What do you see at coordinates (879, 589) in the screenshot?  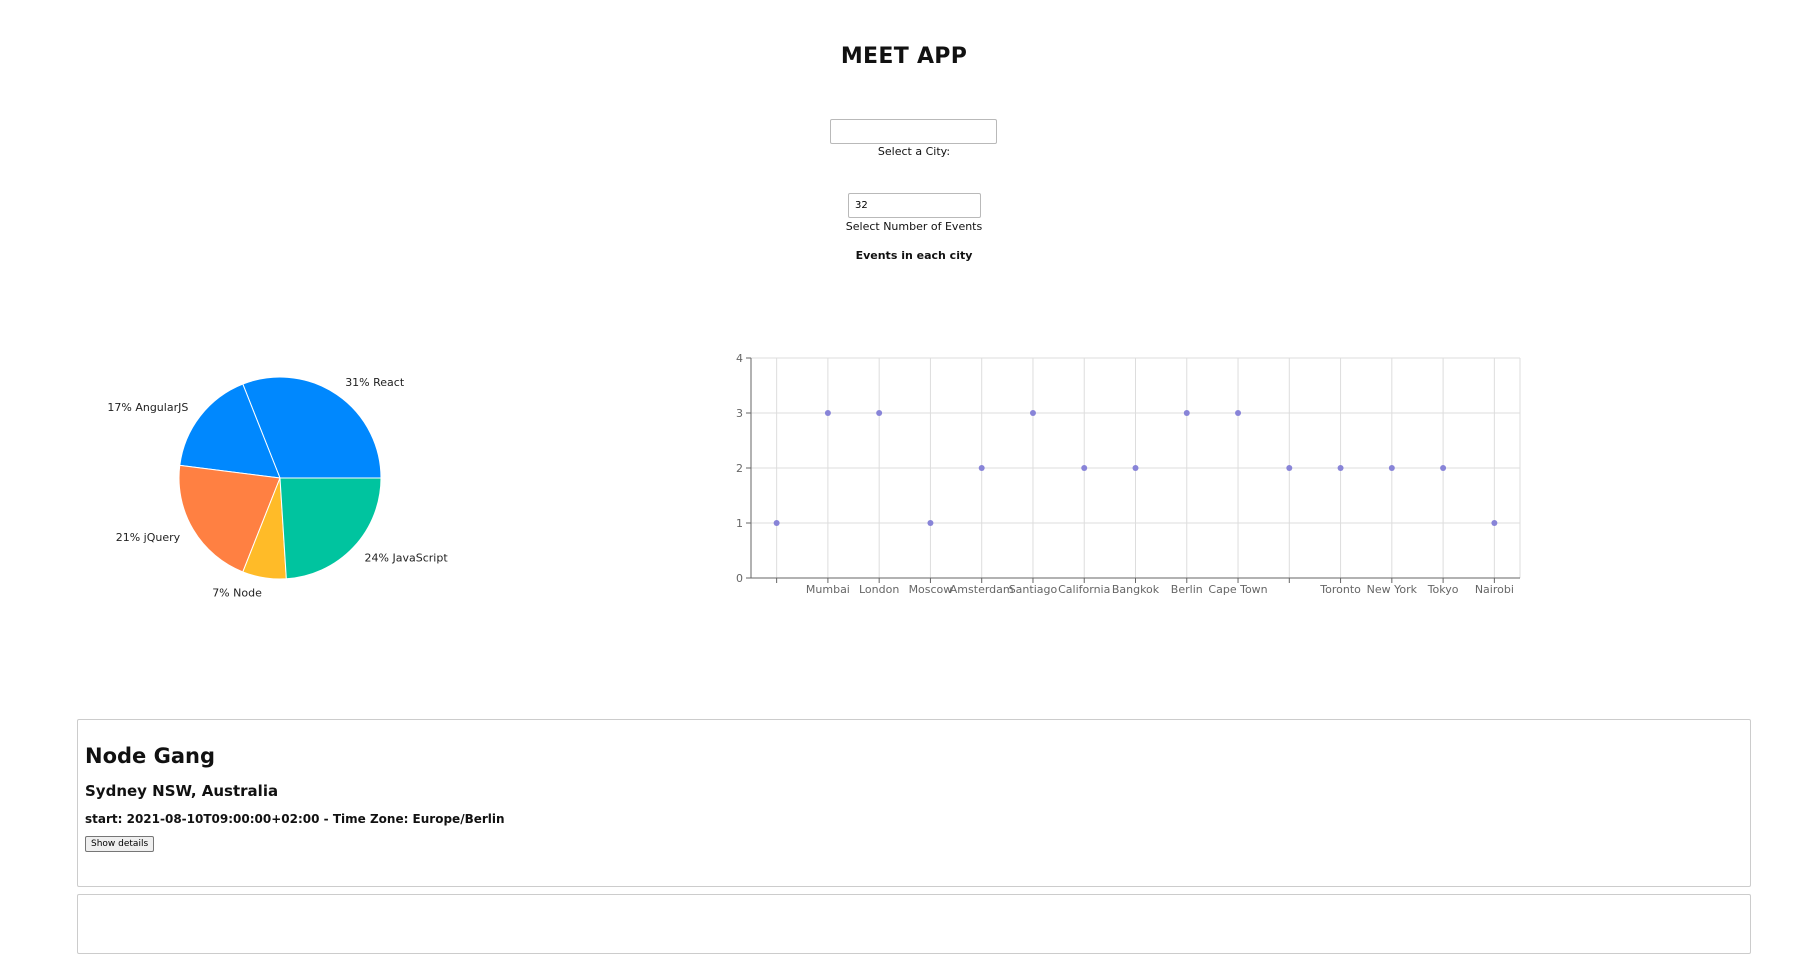 I see `x-tick-label-2: London` at bounding box center [879, 589].